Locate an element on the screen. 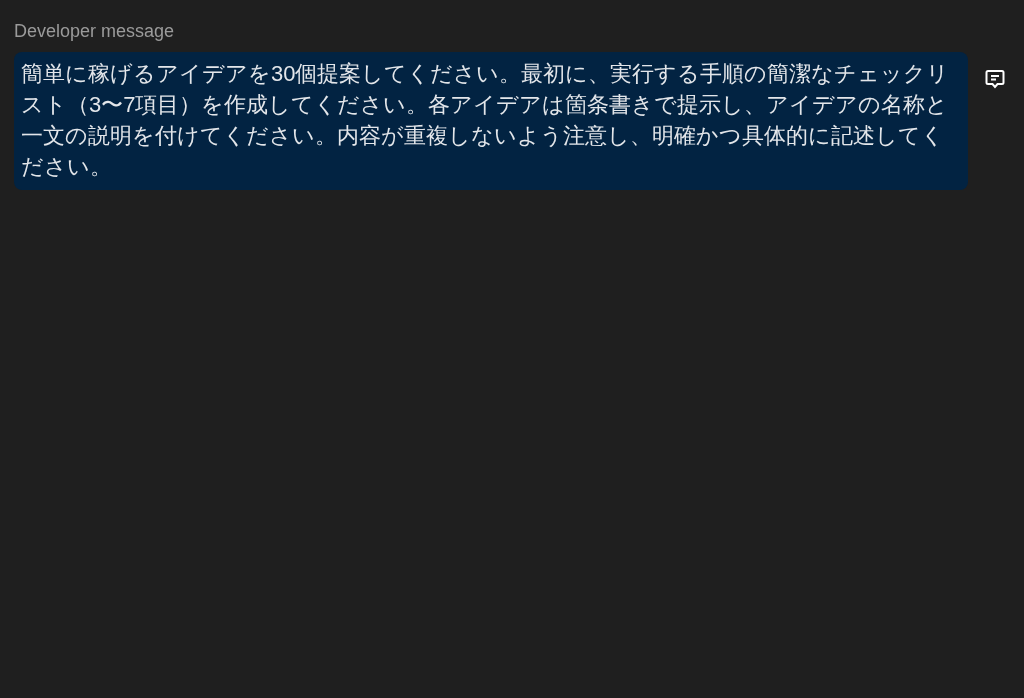  message-role-label: Developer message is located at coordinates (94, 31).